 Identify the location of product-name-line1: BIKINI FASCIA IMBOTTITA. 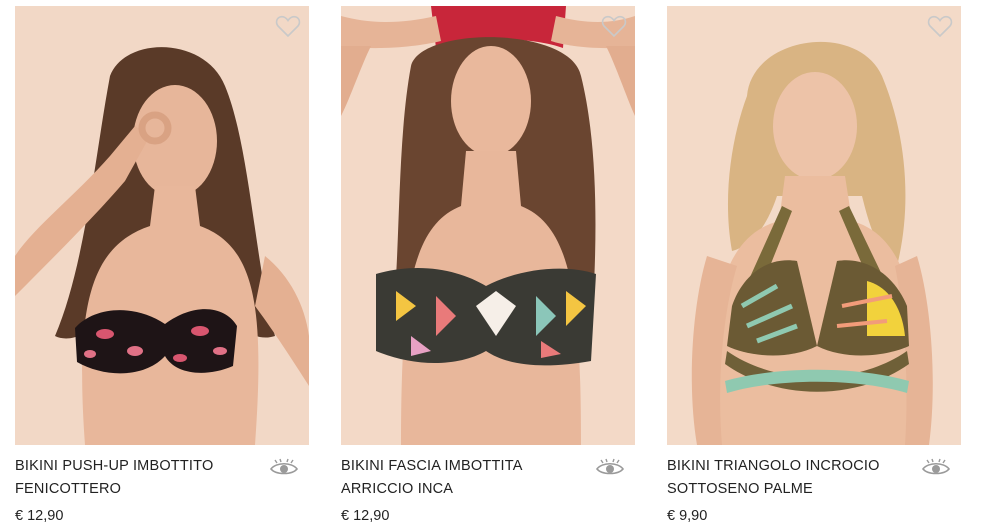
(432, 466).